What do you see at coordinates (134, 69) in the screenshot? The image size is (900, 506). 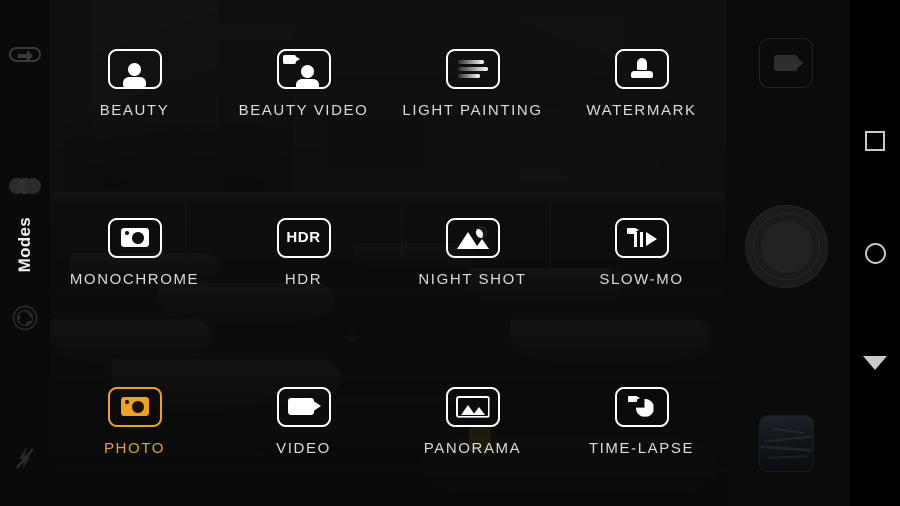 I see `portrait-icon` at bounding box center [134, 69].